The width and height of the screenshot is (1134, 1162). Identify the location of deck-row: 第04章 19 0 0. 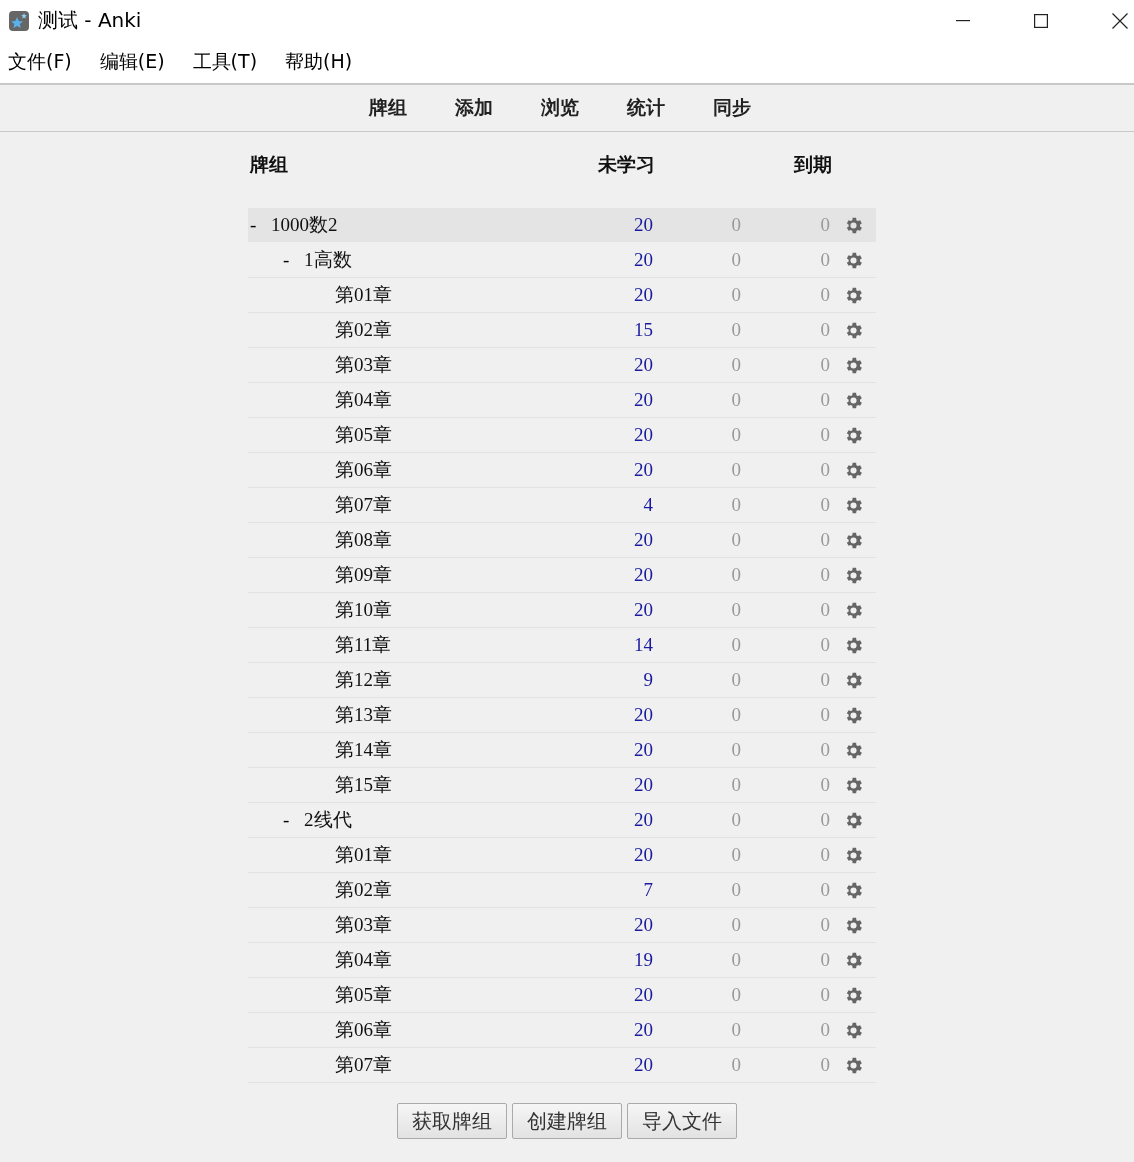
(562, 960).